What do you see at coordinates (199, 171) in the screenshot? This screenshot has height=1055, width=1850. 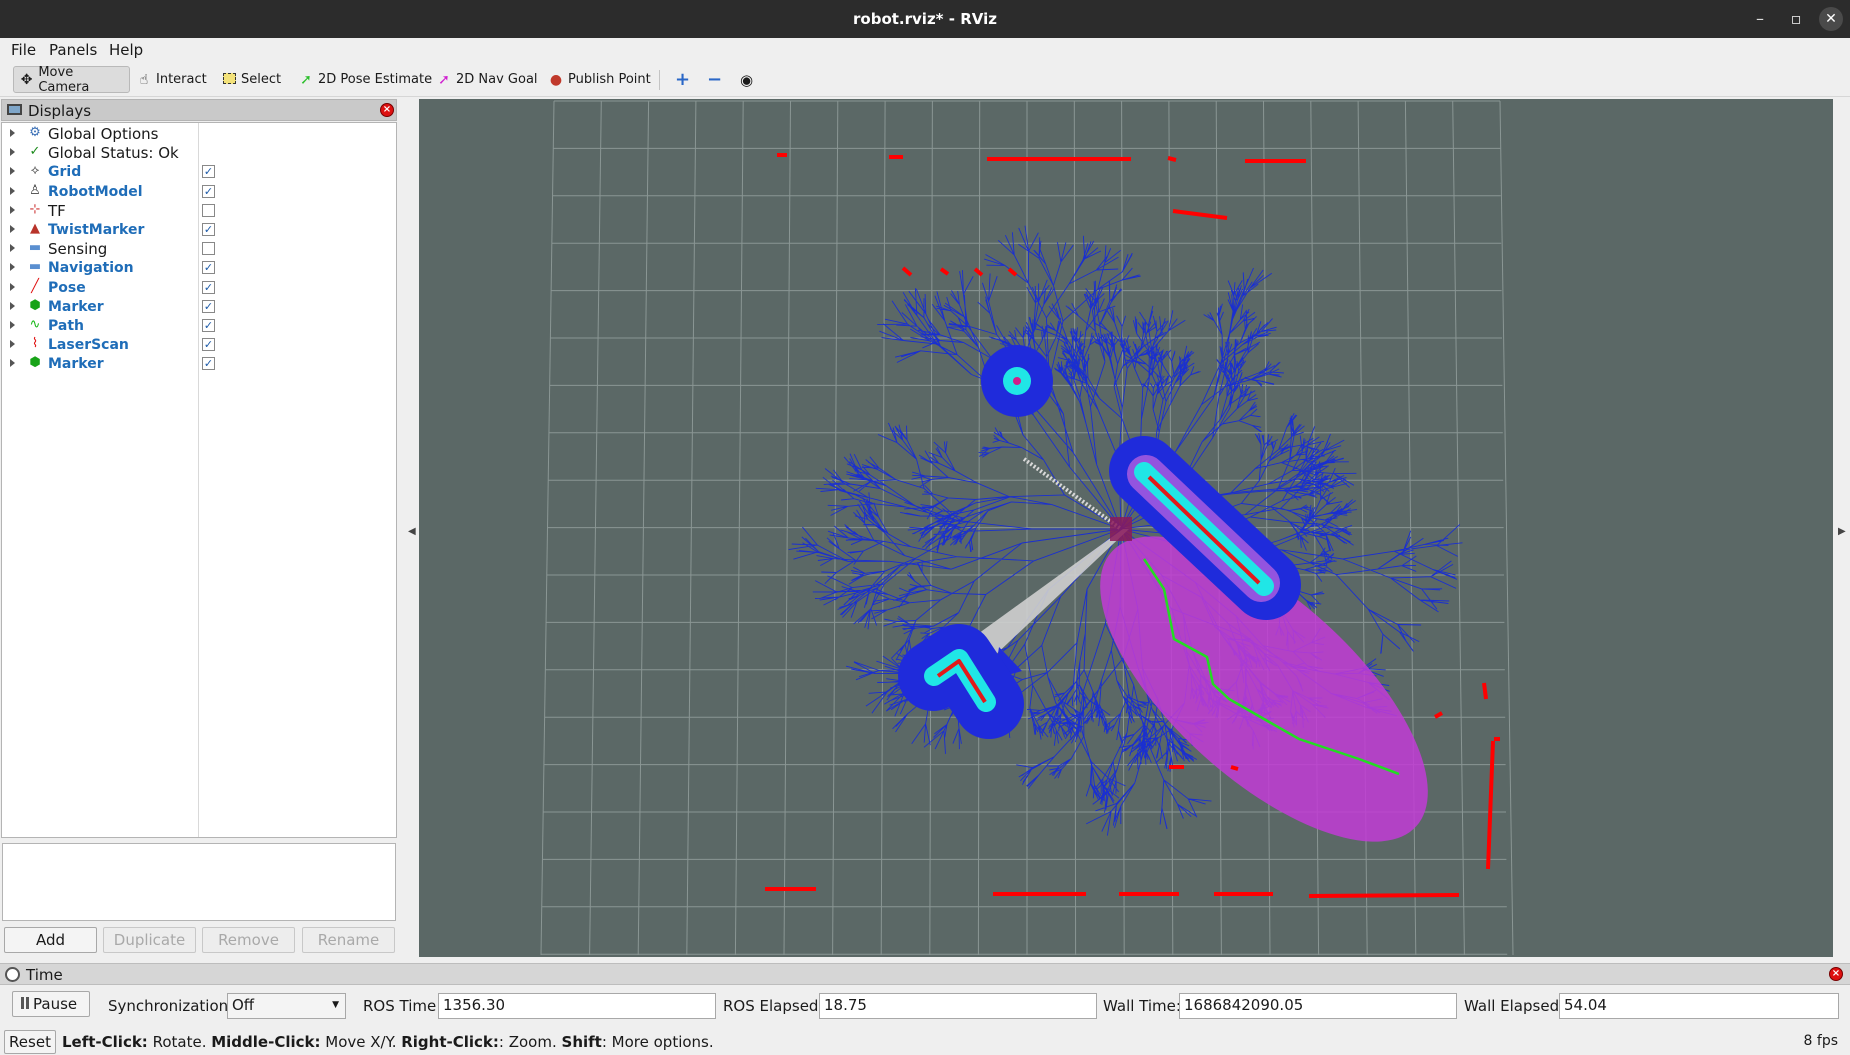 I see `display-row-grid: ⟡ Grid ✓` at bounding box center [199, 171].